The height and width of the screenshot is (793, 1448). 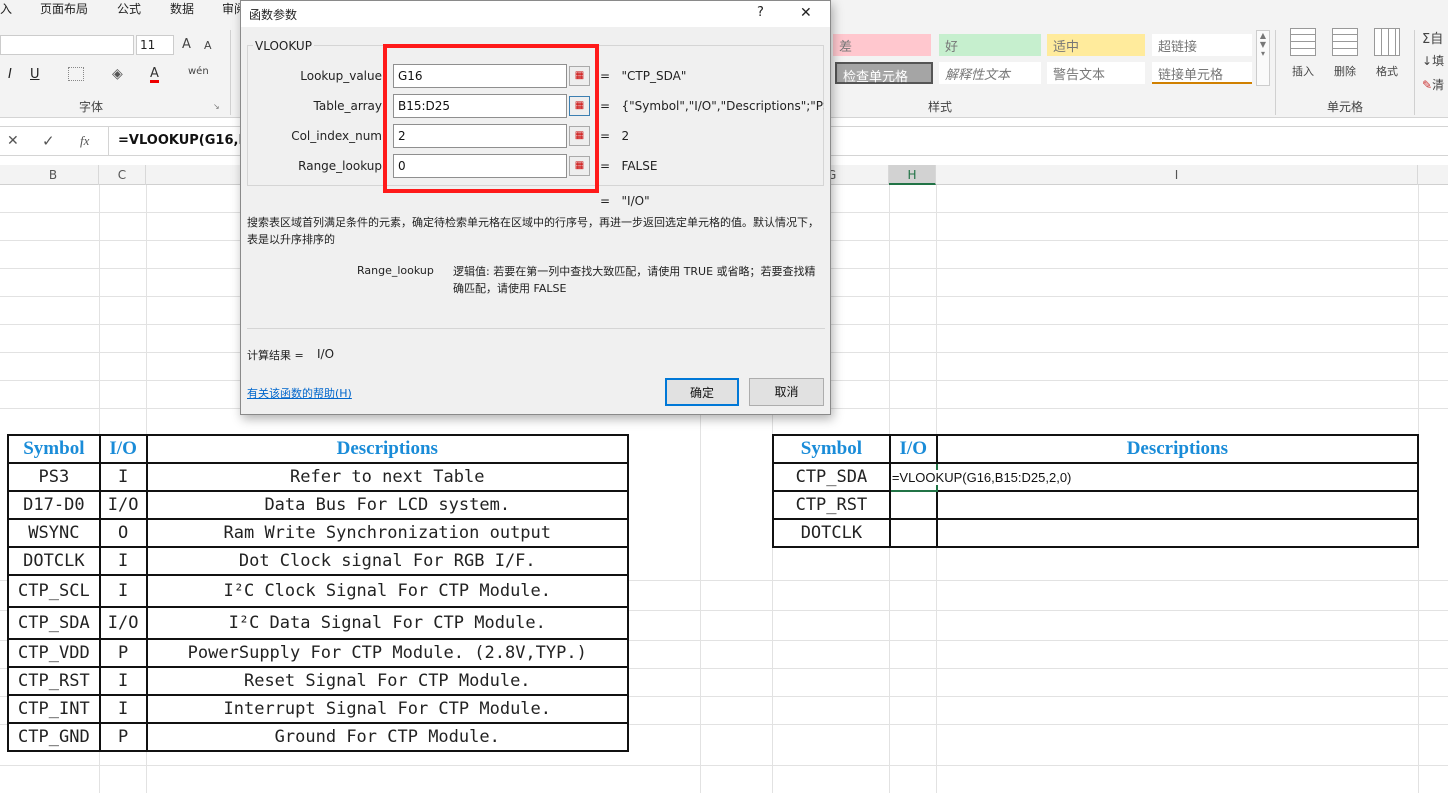 What do you see at coordinates (84, 141) in the screenshot?
I see `insert-function-icon: fx` at bounding box center [84, 141].